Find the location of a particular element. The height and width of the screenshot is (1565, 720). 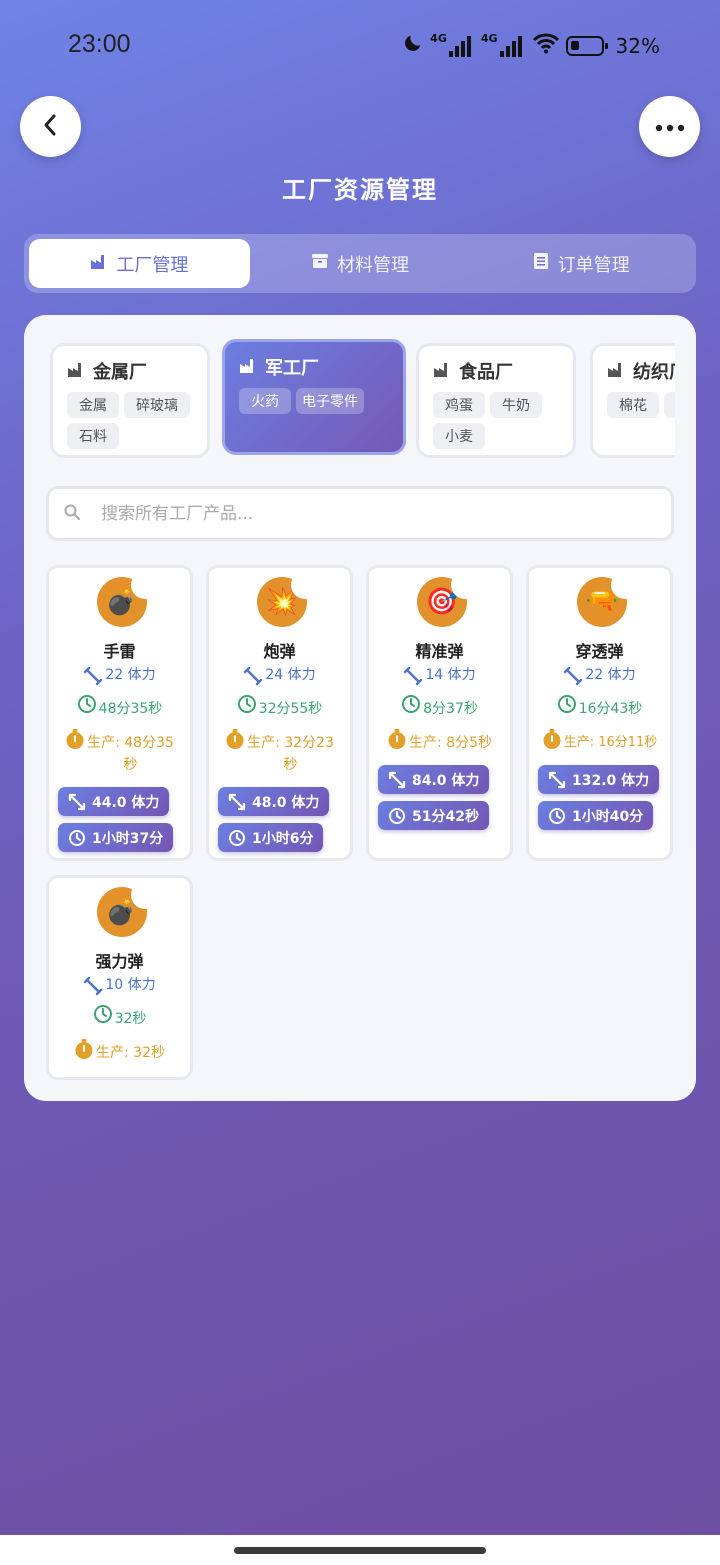

tab-order-management: 订单管理 is located at coordinates (580, 263).